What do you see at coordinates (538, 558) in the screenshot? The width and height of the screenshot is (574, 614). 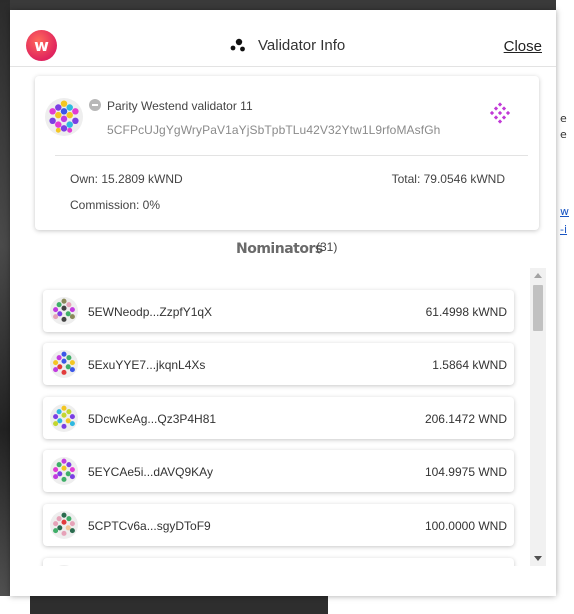 I see `scroll-down-arrow-icon` at bounding box center [538, 558].